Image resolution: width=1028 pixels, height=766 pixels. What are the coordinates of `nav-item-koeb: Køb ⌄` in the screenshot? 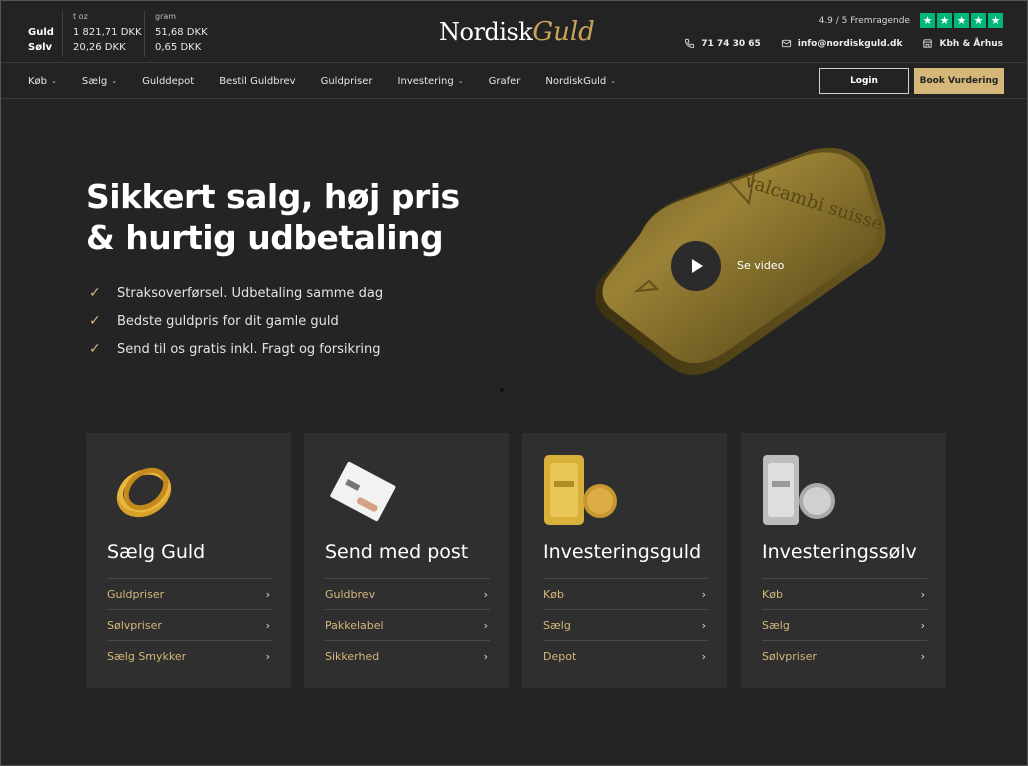 It's located at (42, 81).